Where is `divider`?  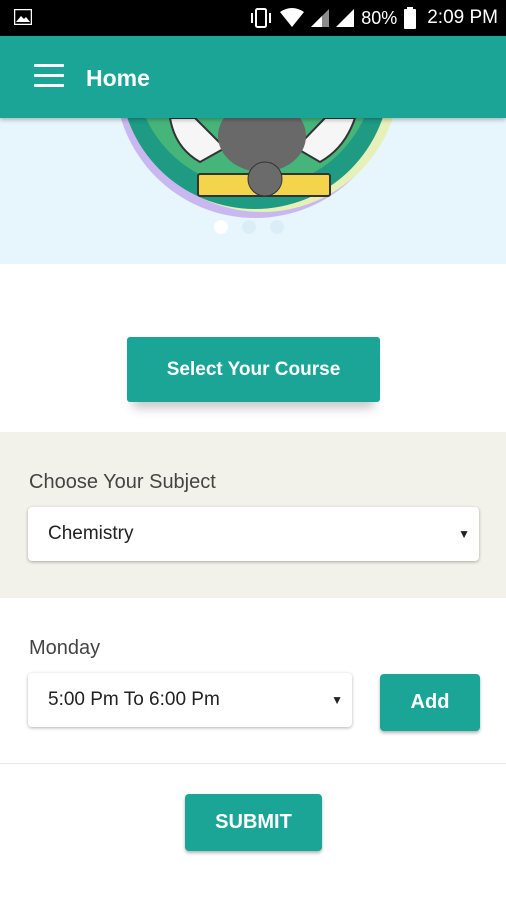
divider is located at coordinates (253, 763).